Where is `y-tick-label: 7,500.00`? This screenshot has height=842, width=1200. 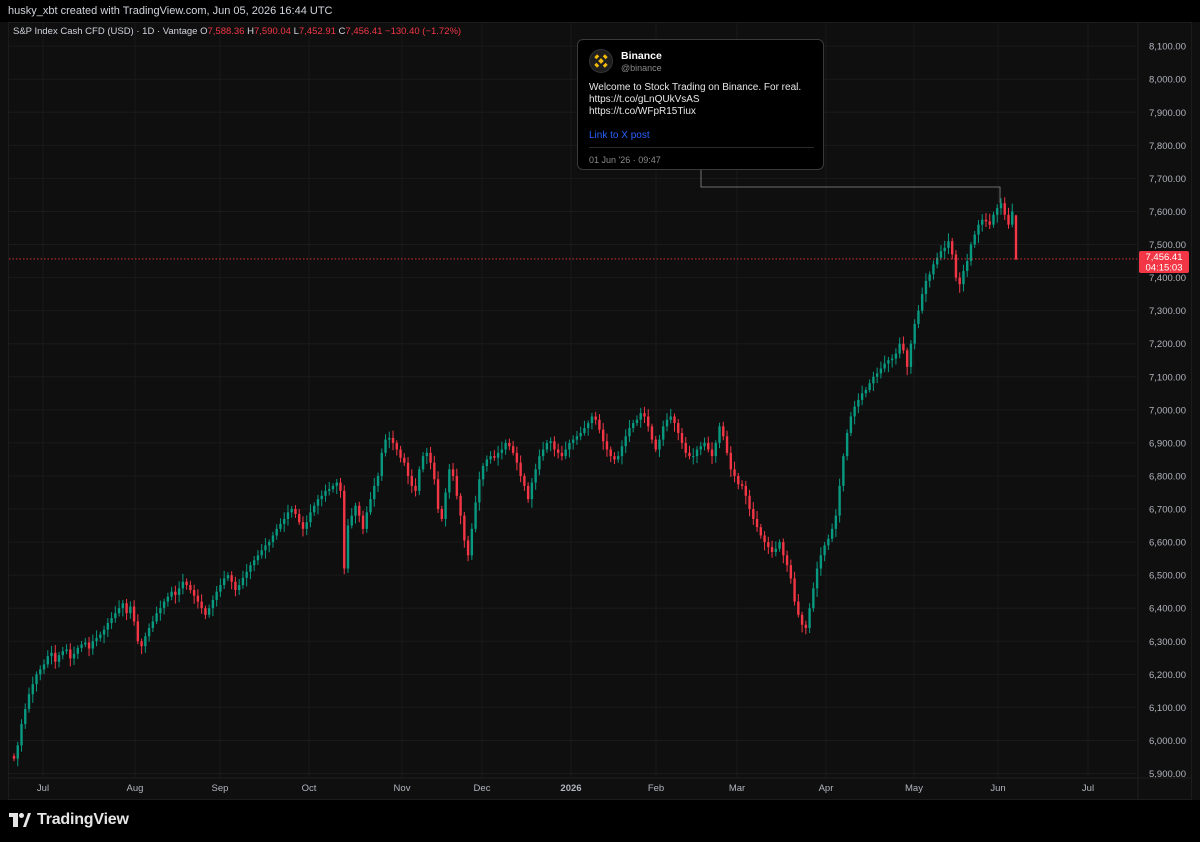
y-tick-label: 7,500.00 is located at coordinates (1167, 245).